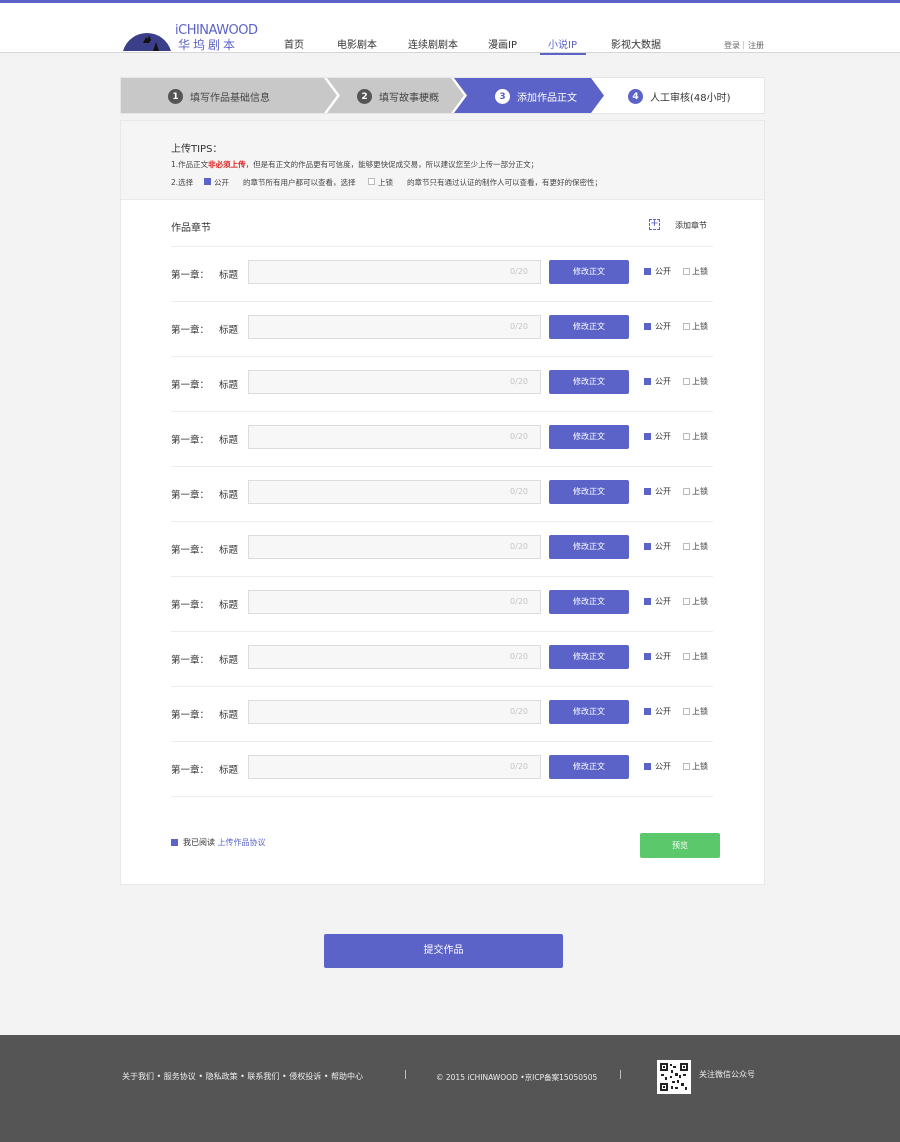 The height and width of the screenshot is (1142, 900). I want to click on step-1-number: 1, so click(175, 96).